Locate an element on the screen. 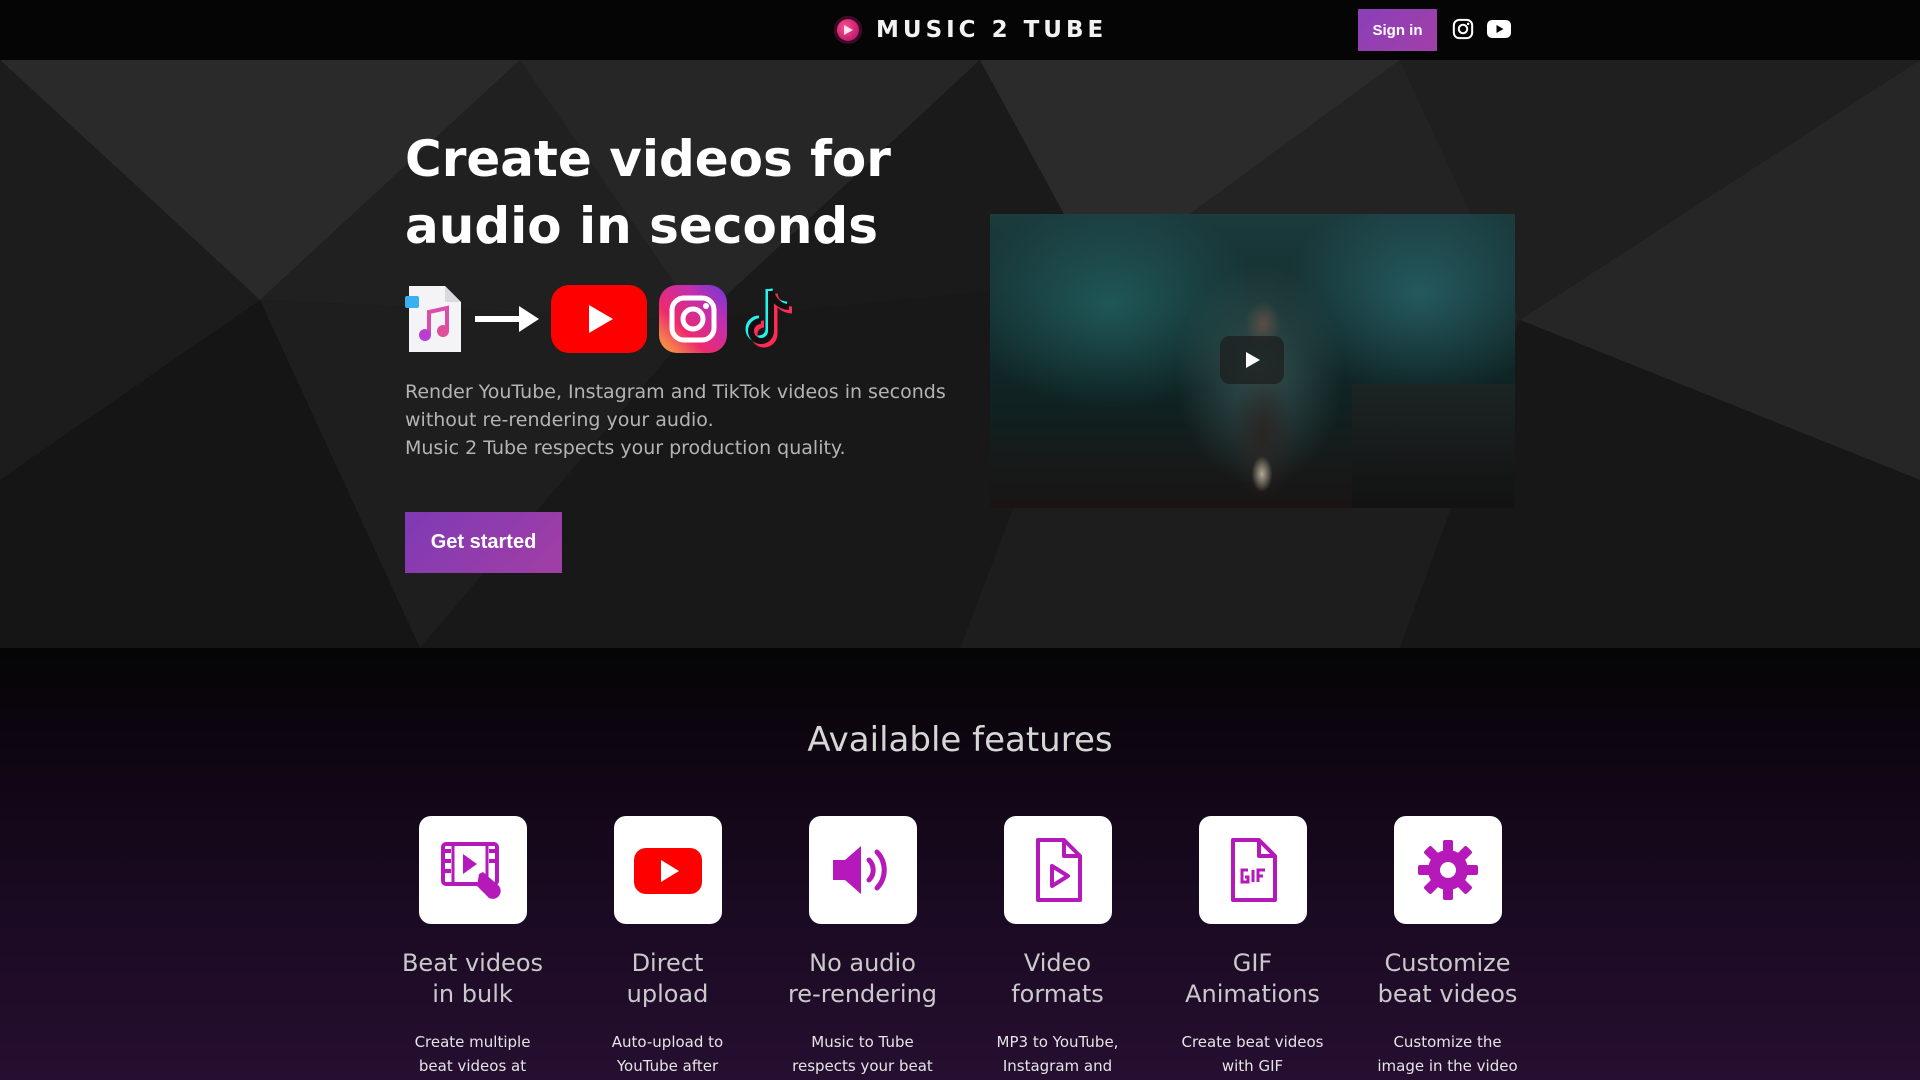  feature-description: Customize the image in the video is located at coordinates (1447, 1054).